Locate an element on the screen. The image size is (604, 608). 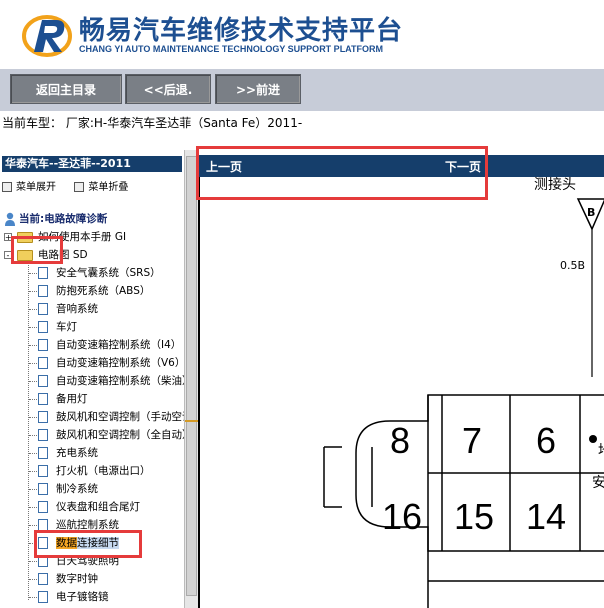
tree-item-label: 巡航控制系统 is located at coordinates (87, 525).